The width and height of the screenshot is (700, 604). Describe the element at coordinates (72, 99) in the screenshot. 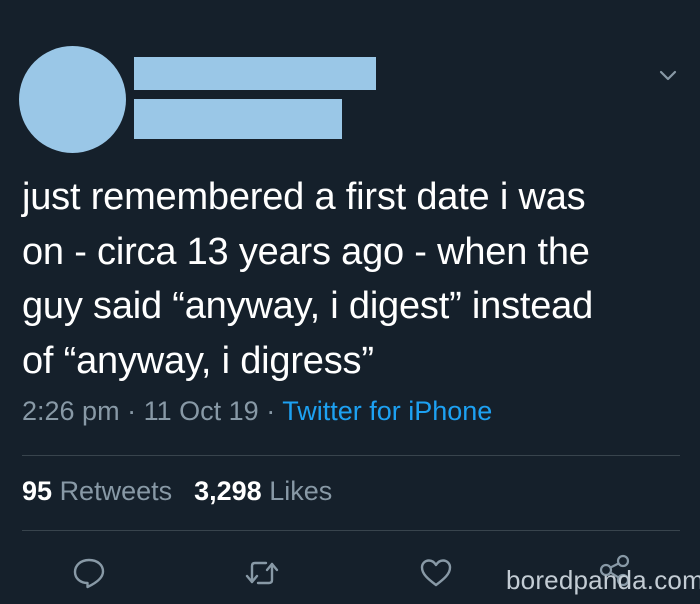

I see `avatar` at that location.